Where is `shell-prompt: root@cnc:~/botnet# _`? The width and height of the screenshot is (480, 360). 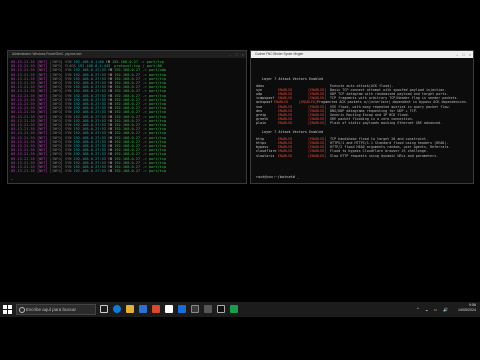
shell-prompt: root@cnc:~/botnet# _ is located at coordinates (277, 177).